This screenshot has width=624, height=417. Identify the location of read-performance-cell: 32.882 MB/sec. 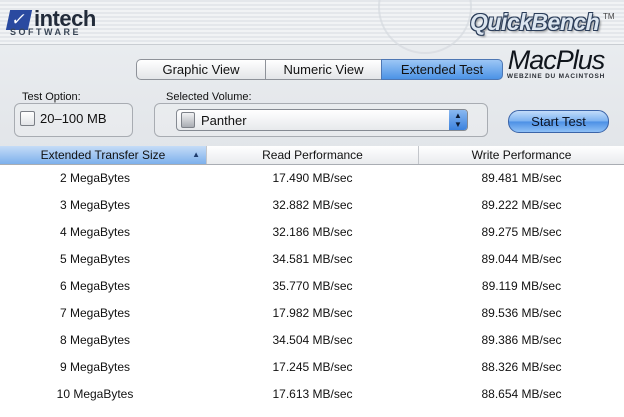
(312, 205).